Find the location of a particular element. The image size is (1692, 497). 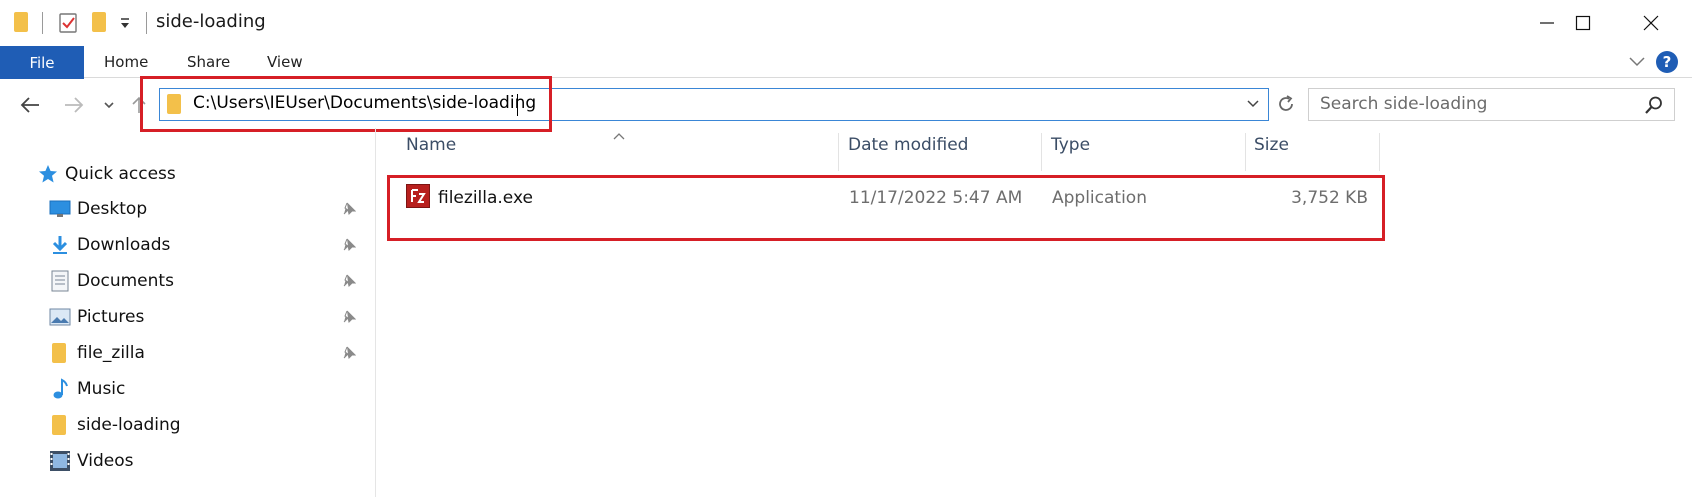

sidebar-item-desktop: Desktop is located at coordinates (188, 209).